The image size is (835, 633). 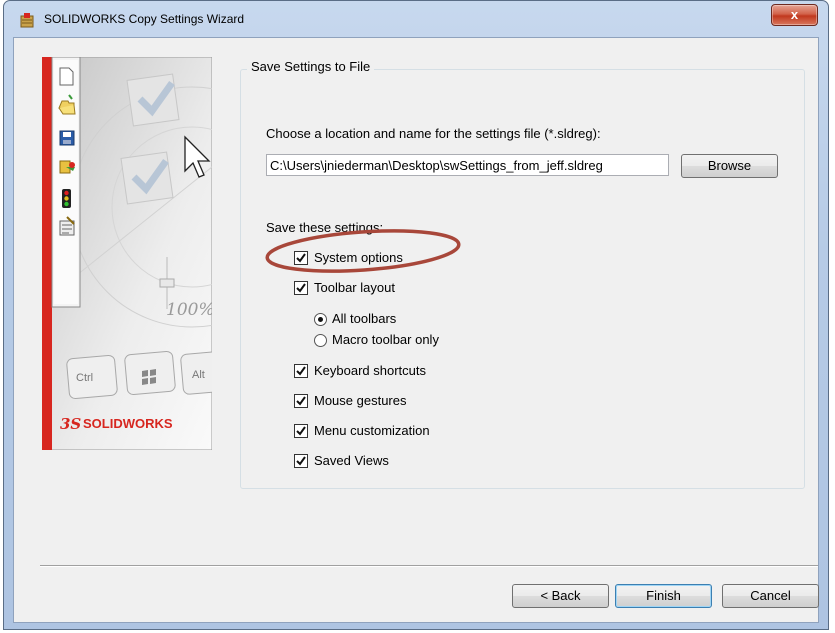 What do you see at coordinates (663, 596) in the screenshot?
I see `finish-button: Finish` at bounding box center [663, 596].